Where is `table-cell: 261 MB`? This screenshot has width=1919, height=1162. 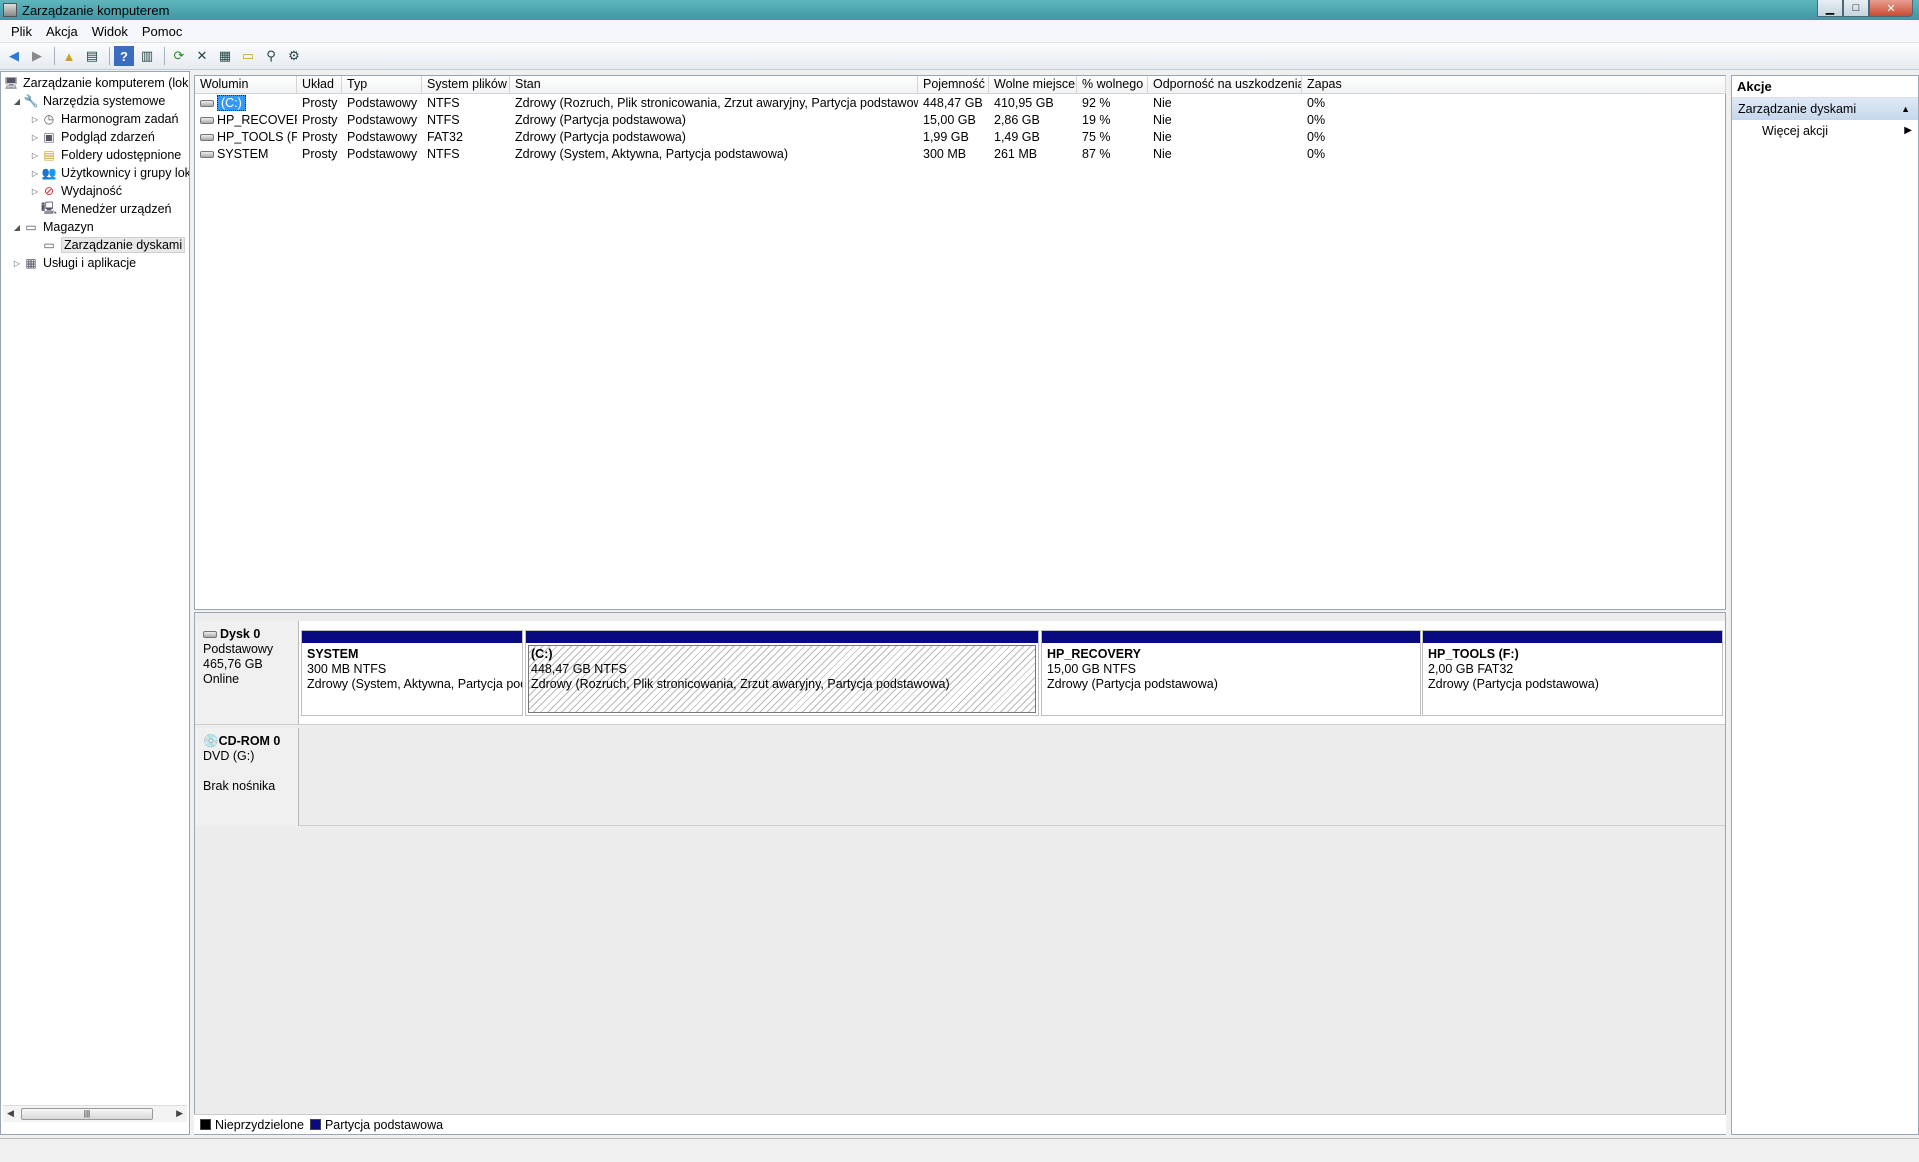
table-cell: 261 MB is located at coordinates (1016, 154).